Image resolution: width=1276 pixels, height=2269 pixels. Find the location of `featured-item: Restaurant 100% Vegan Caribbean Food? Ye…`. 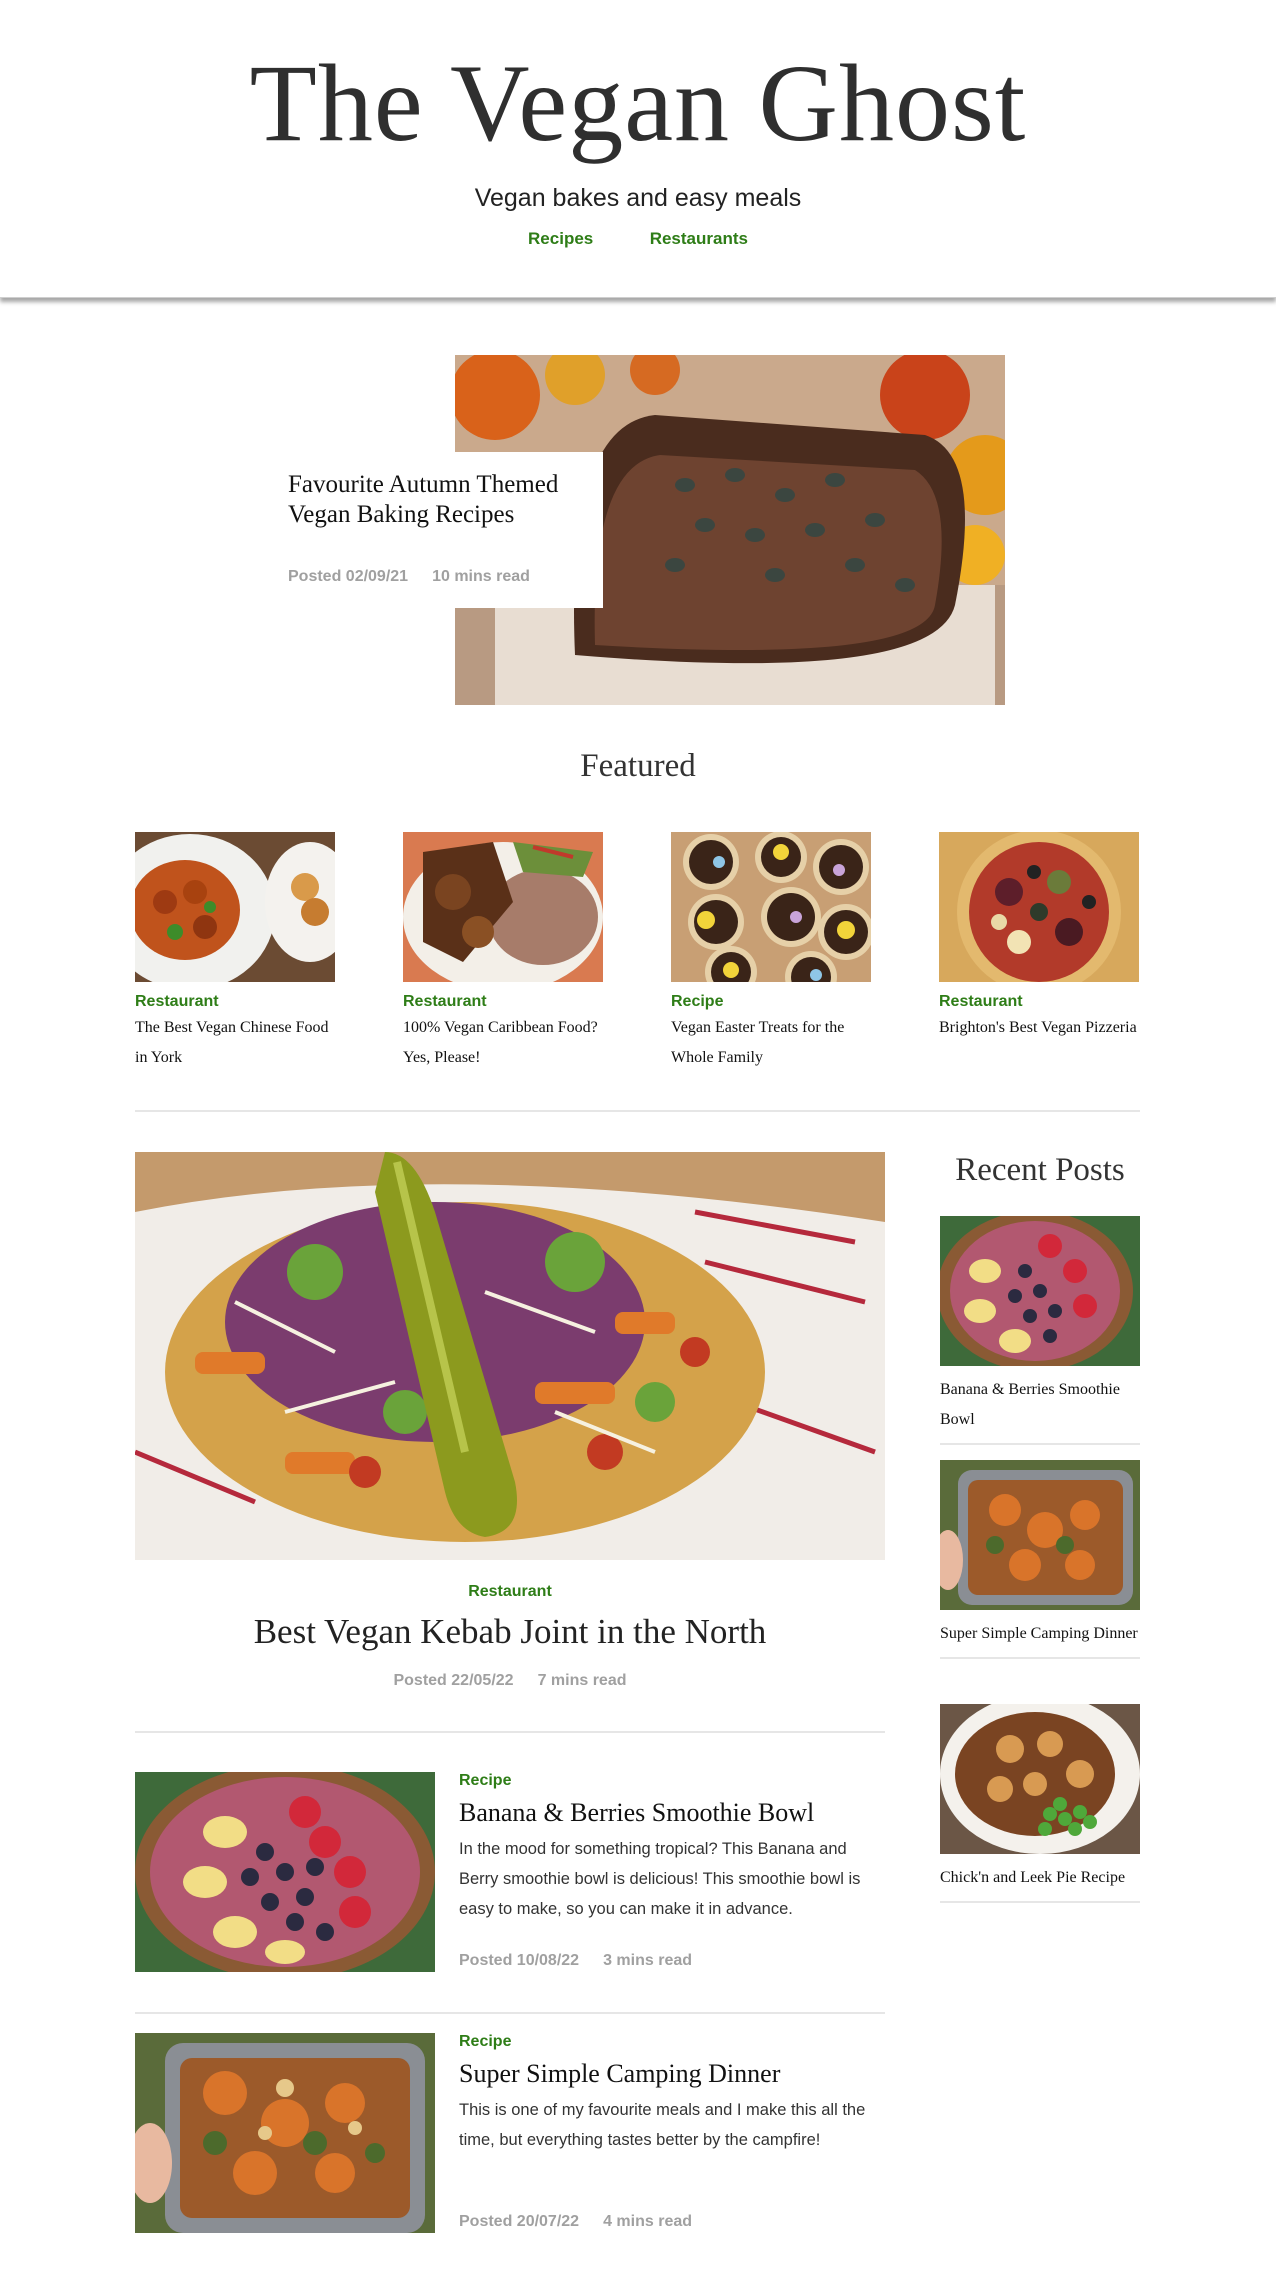

featured-item: Restaurant 100% Vegan Caribbean Food? Ye… is located at coordinates (503, 952).